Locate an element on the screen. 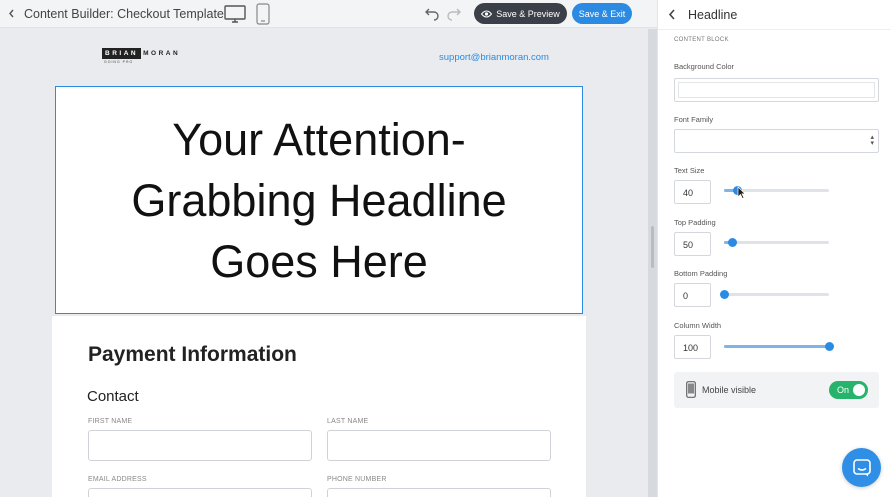 This screenshot has width=891, height=497. logo-subtitle: GOING PRO is located at coordinates (119, 62).